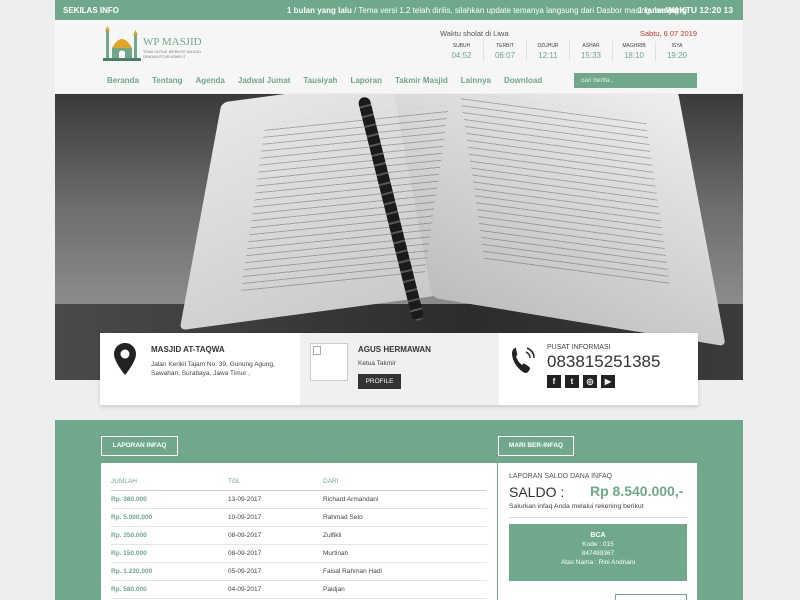 Image resolution: width=800 pixels, height=600 pixels. What do you see at coordinates (536, 446) in the screenshot?
I see `mari-berinfaq-button: MARI BER-INFAQ` at bounding box center [536, 446].